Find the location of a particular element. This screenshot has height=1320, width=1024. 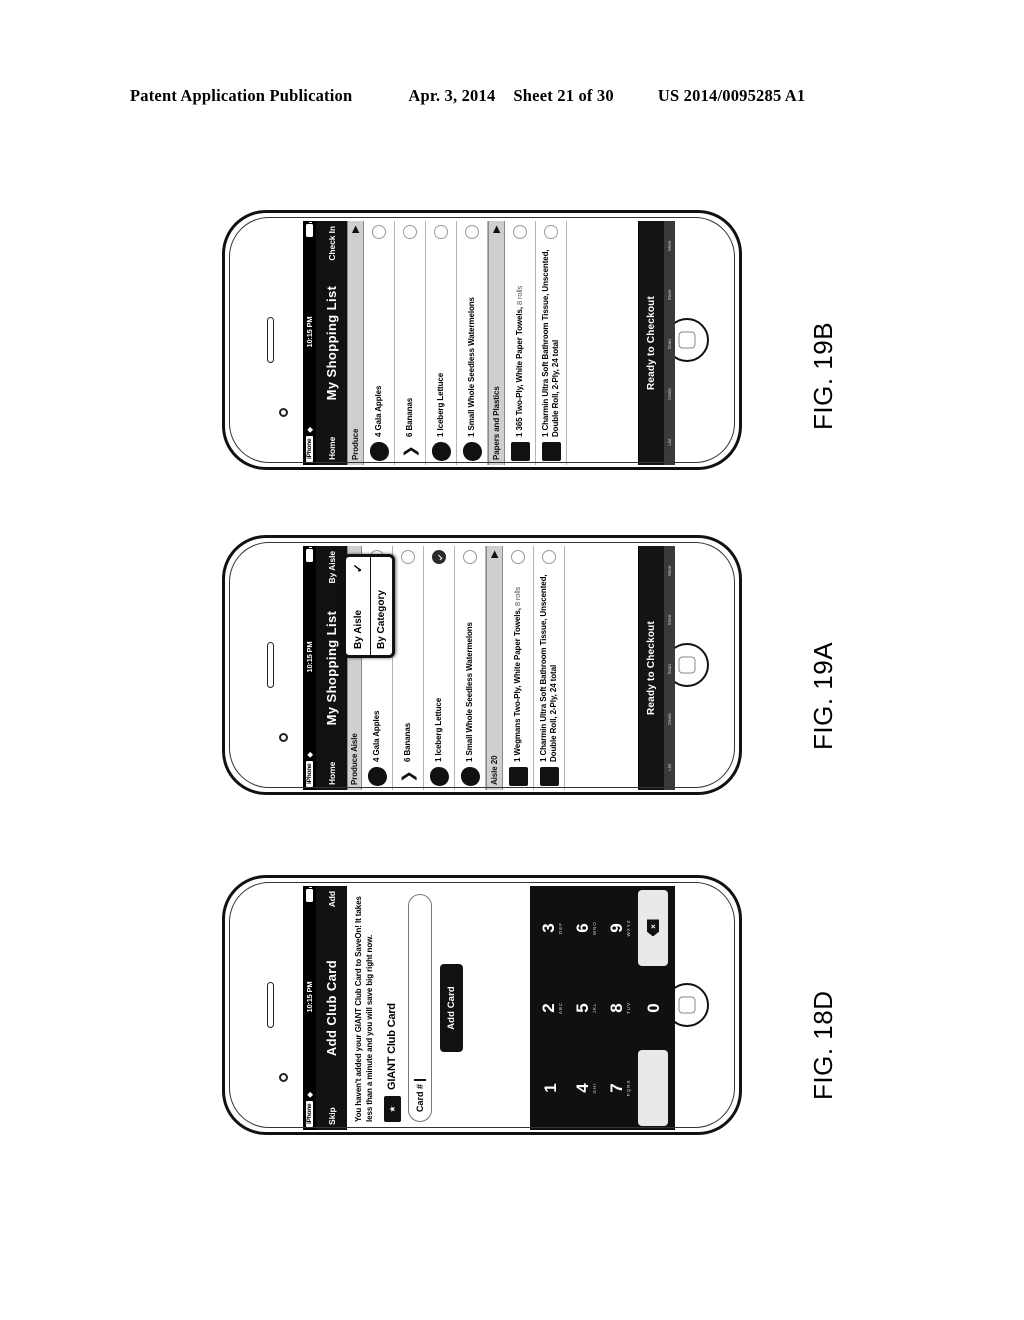

club-card-brand-label: GIANT Club Card is located at coordinates (392, 1046).